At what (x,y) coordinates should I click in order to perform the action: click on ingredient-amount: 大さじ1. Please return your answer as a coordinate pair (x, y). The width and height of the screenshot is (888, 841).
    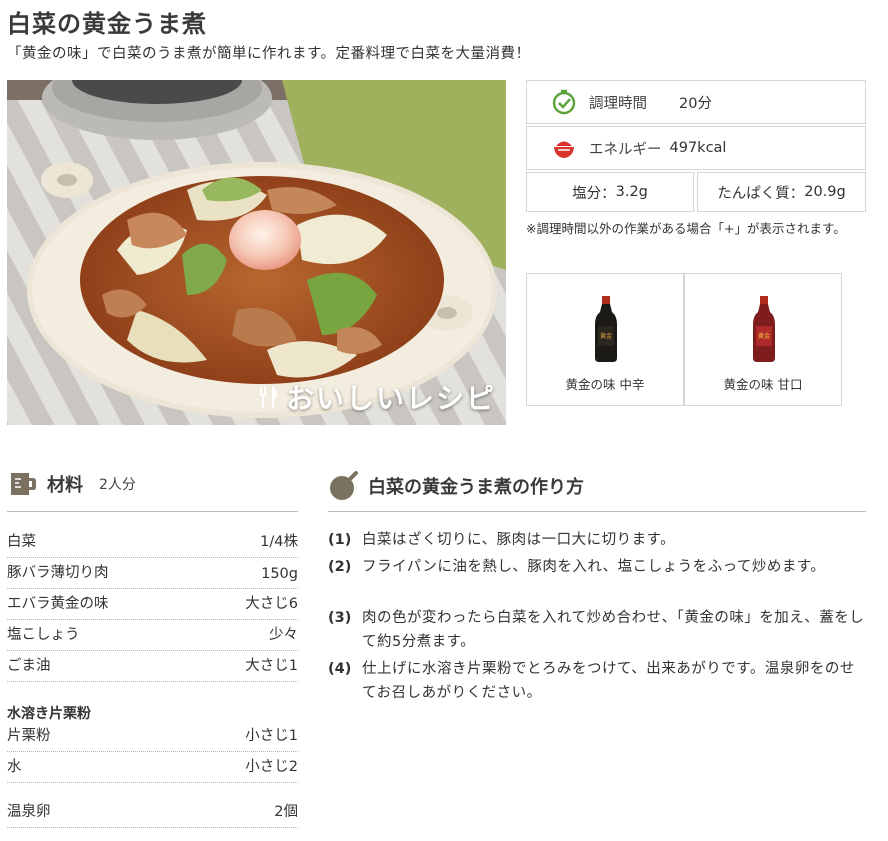
    Looking at the image, I should click on (271, 666).